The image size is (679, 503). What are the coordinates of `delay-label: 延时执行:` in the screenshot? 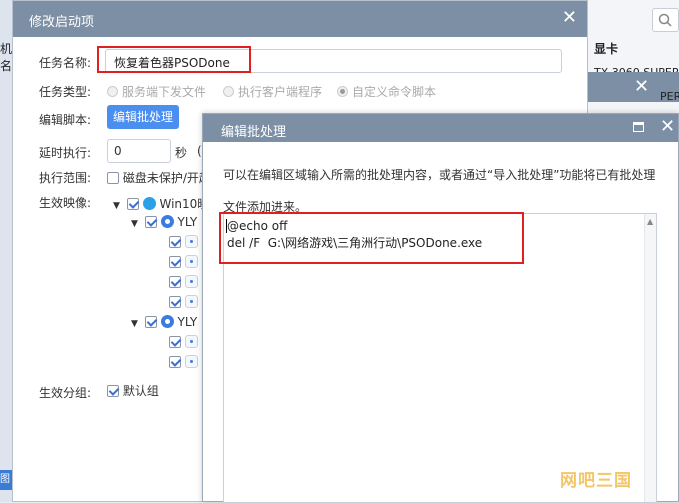 It's located at (65, 153).